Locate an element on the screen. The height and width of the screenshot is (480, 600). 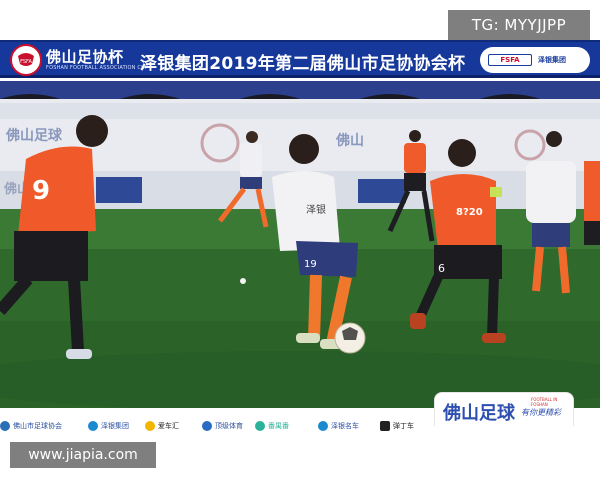
sponsor-item: 番禺番 is located at coordinates (272, 426).